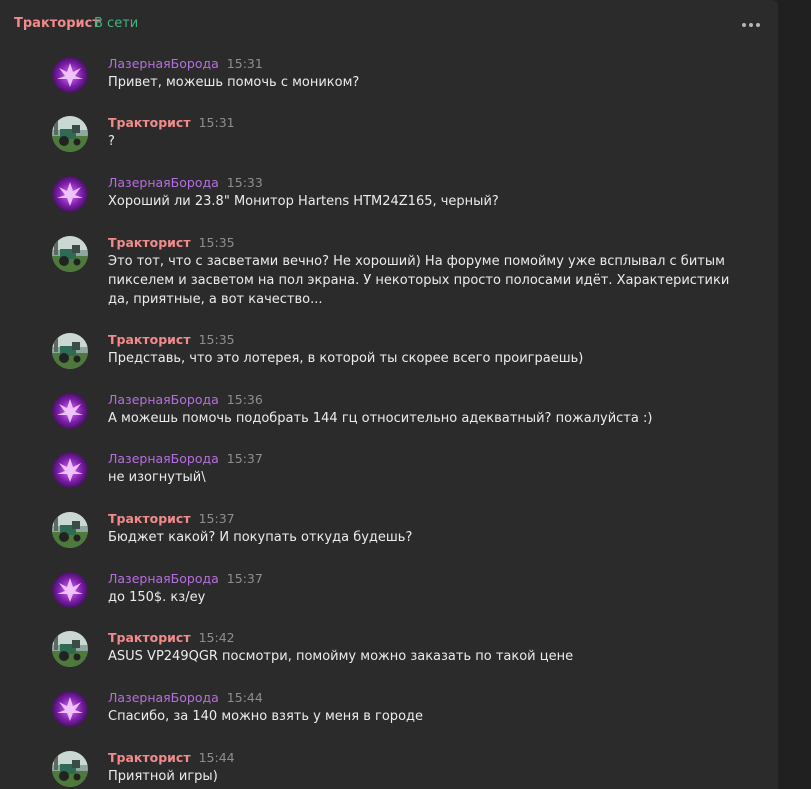 Image resolution: width=811 pixels, height=789 pixels. Describe the element at coordinates (111, 141) in the screenshot. I see `message-text: ?` at that location.